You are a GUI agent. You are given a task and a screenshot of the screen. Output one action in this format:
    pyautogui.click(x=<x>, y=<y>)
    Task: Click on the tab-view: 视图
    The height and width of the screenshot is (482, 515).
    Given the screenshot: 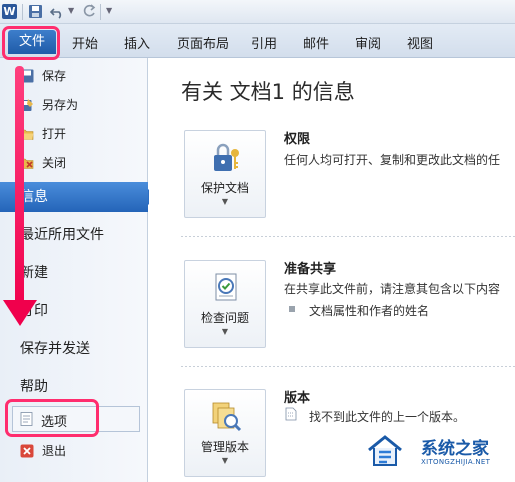 What is the action you would take?
    pyautogui.click(x=420, y=42)
    